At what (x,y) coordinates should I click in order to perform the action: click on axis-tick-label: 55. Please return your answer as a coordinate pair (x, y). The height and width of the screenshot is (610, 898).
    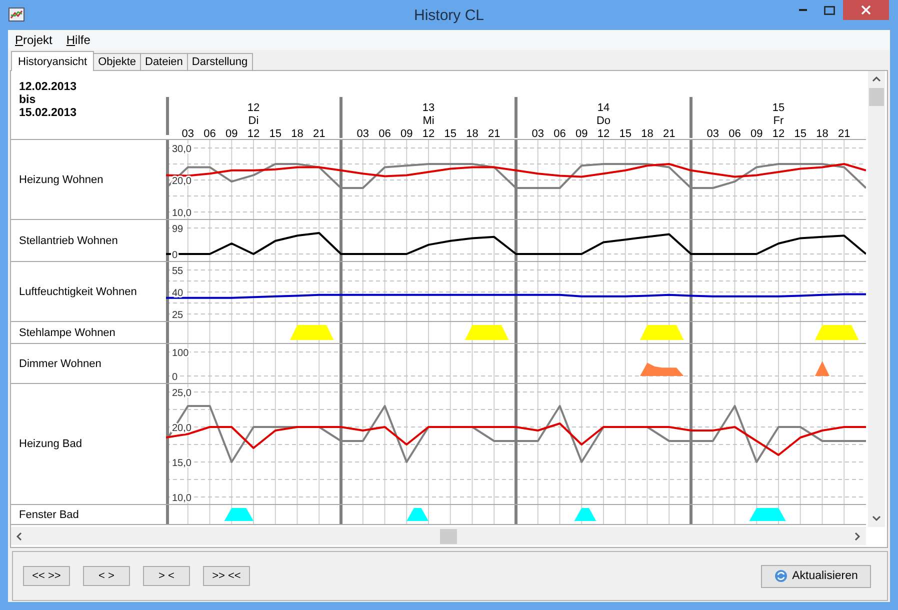
    Looking at the image, I should click on (178, 271).